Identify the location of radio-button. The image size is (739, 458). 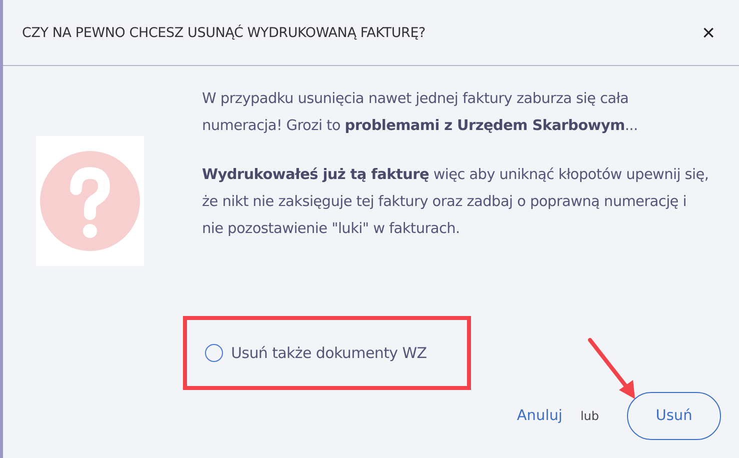
(214, 353).